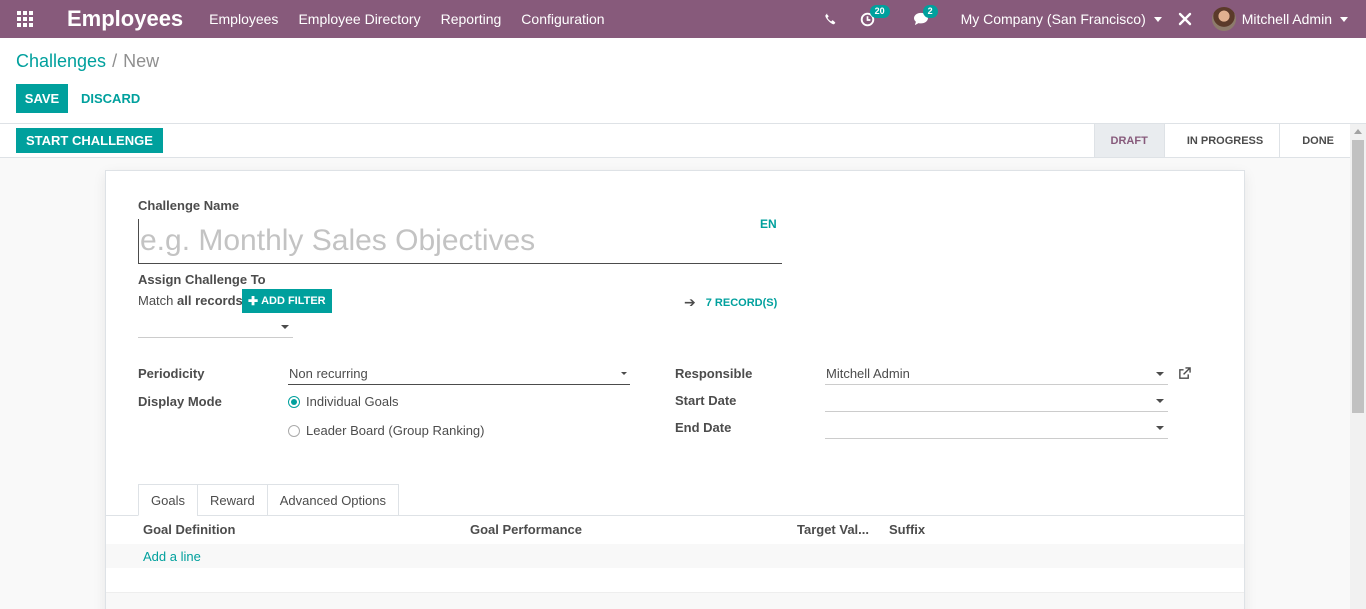  What do you see at coordinates (1053, 19) in the screenshot?
I see `company-name: My Company (San Francisco)` at bounding box center [1053, 19].